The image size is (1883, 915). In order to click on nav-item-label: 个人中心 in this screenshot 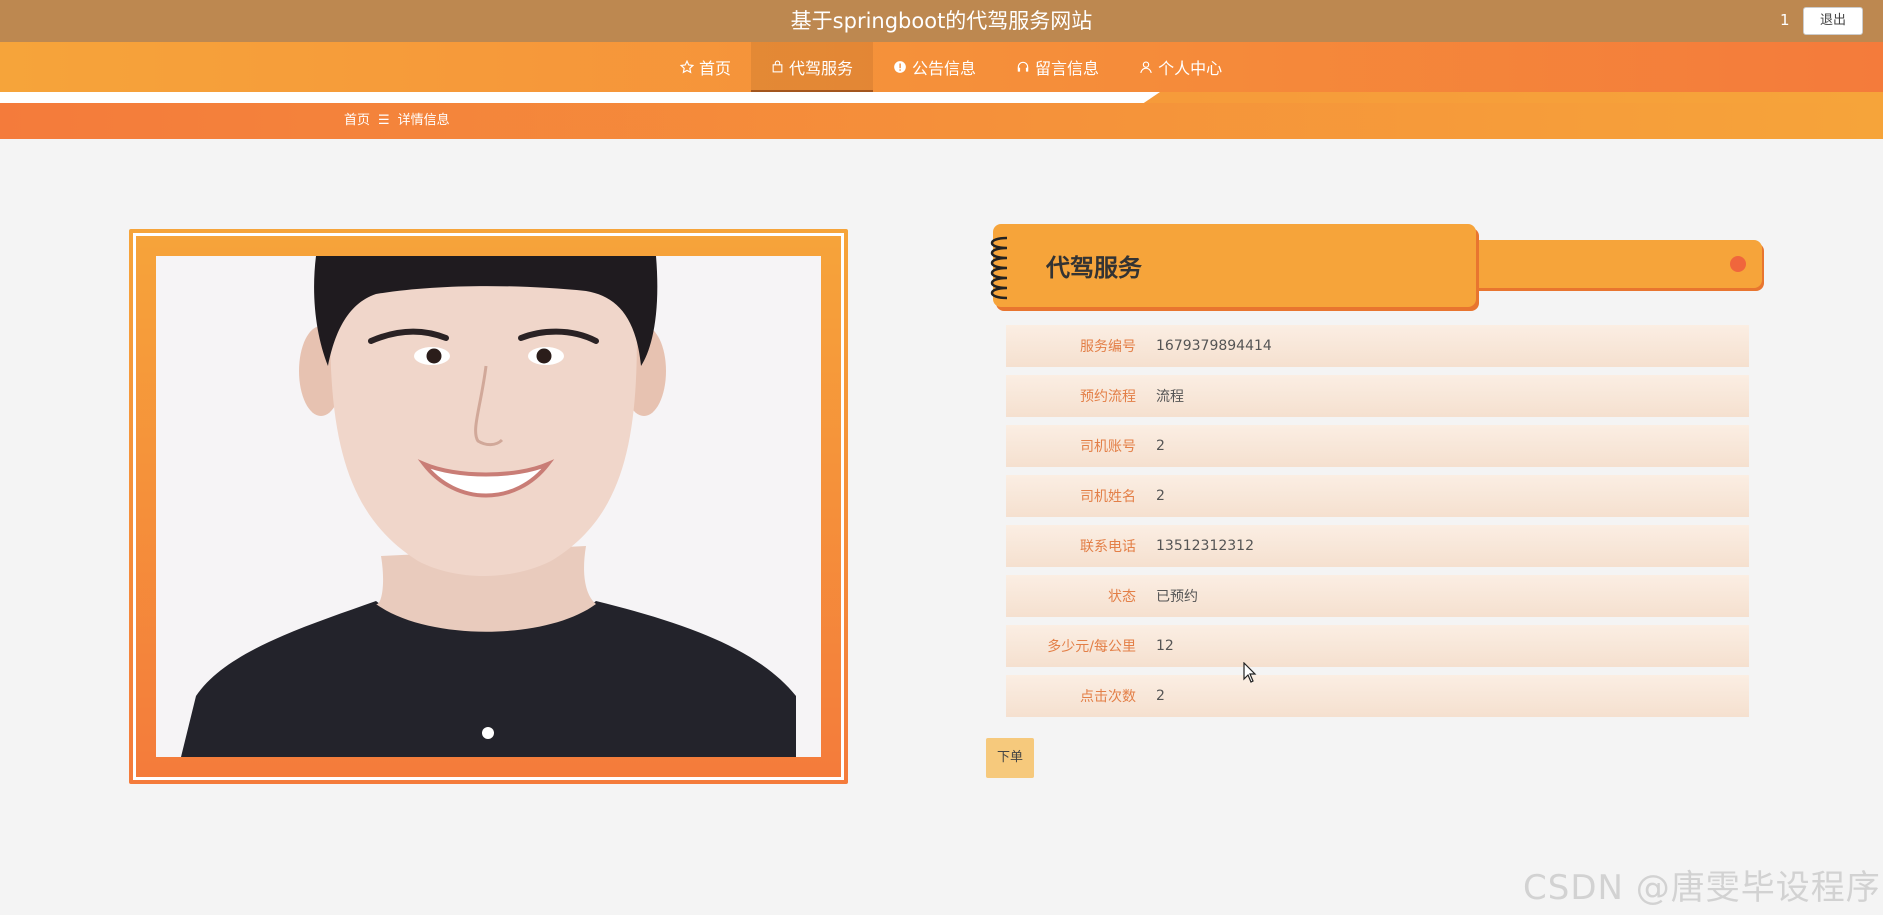, I will do `click(1190, 68)`.